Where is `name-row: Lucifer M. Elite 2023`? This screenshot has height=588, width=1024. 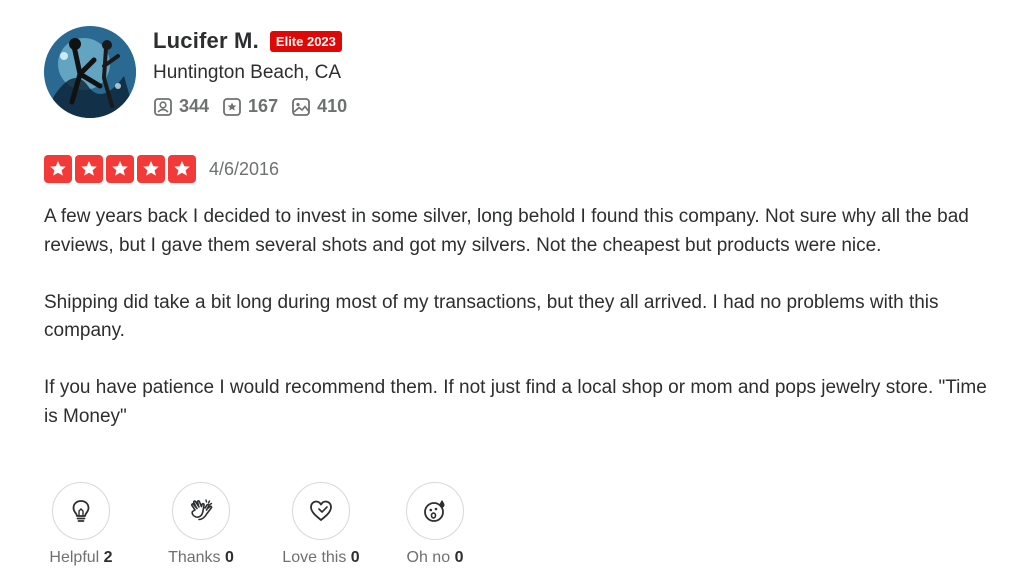 name-row: Lucifer M. Elite 2023 is located at coordinates (256, 41).